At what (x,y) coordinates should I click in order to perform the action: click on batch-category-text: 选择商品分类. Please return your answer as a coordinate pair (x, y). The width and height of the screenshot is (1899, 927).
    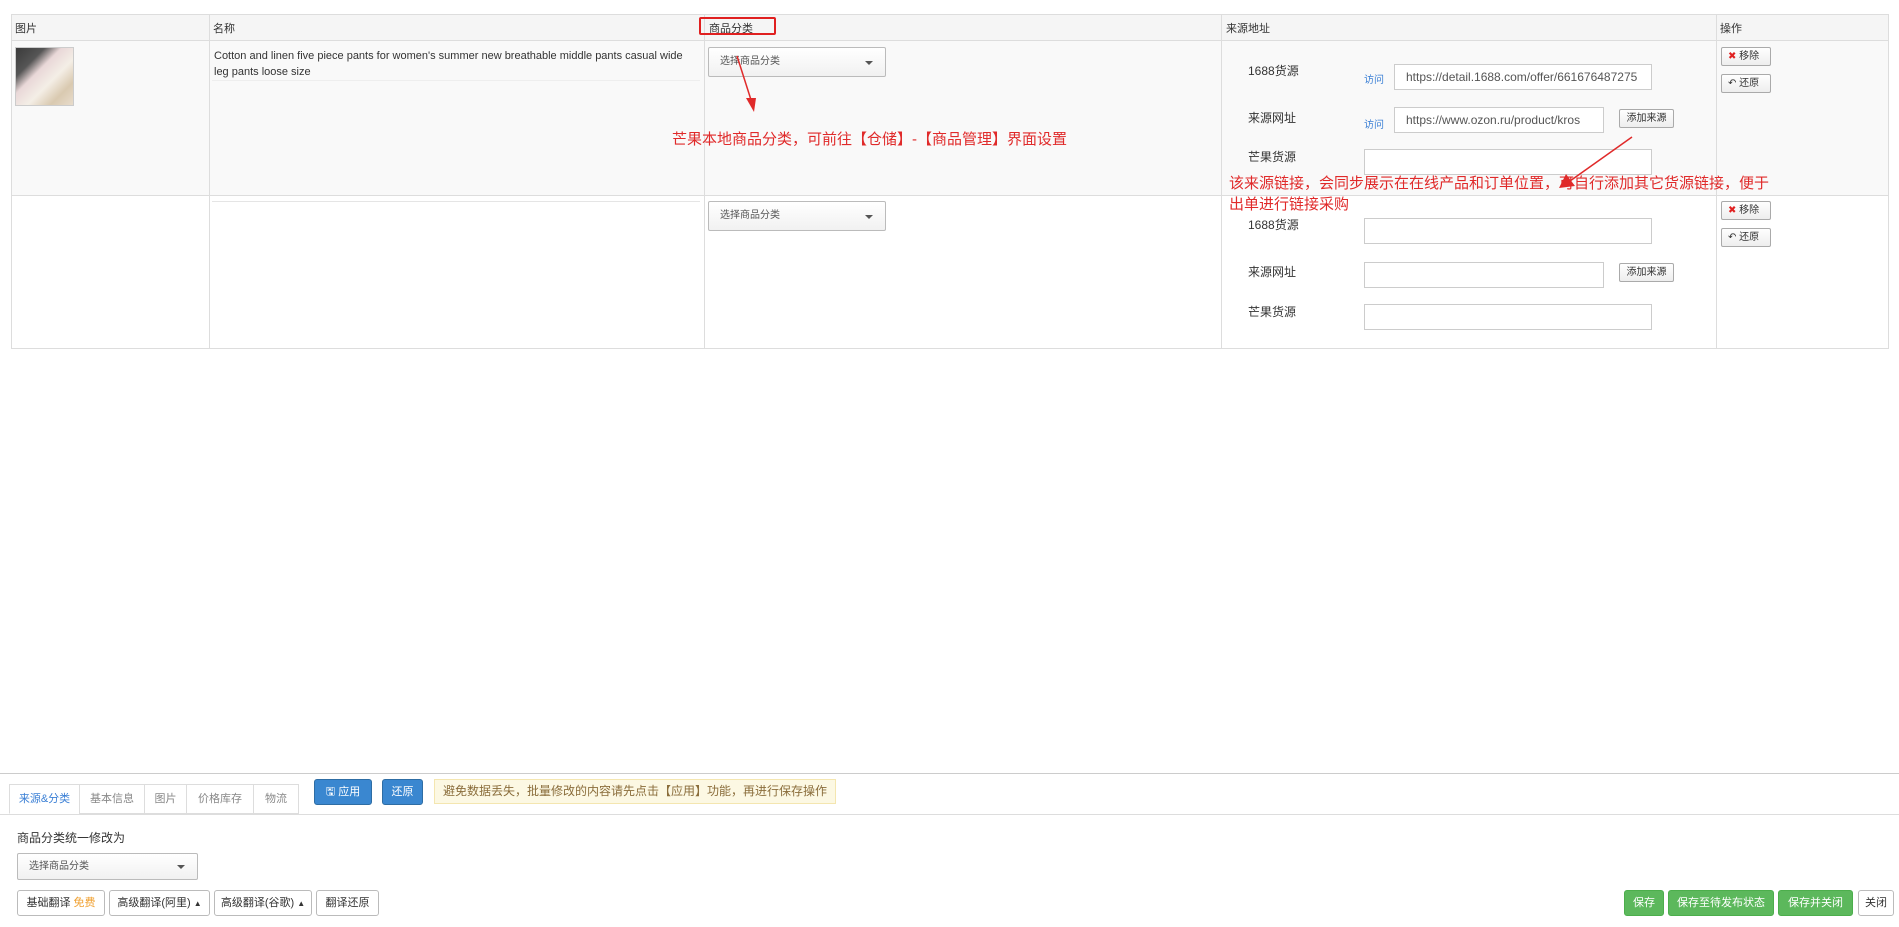
    Looking at the image, I should click on (59, 866).